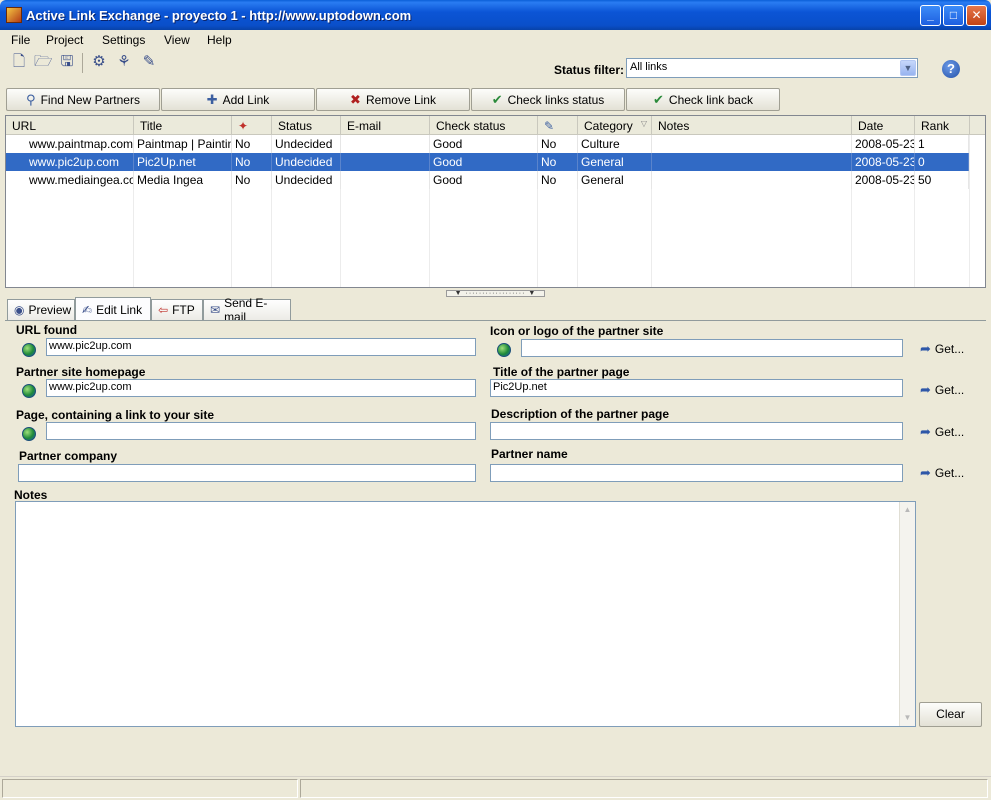 The image size is (991, 800). Describe the element at coordinates (385, 125) in the screenshot. I see `column-header-email: E-mail` at that location.